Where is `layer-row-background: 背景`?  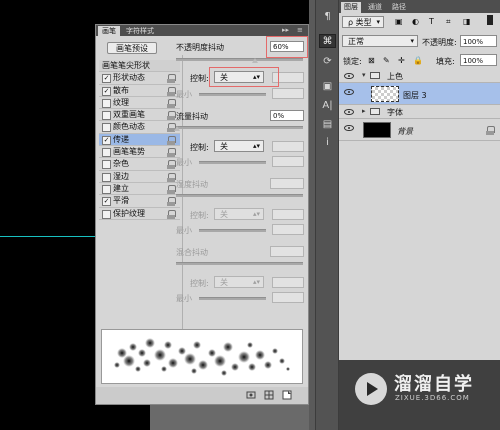 layer-row-background: 背景 is located at coordinates (419, 130).